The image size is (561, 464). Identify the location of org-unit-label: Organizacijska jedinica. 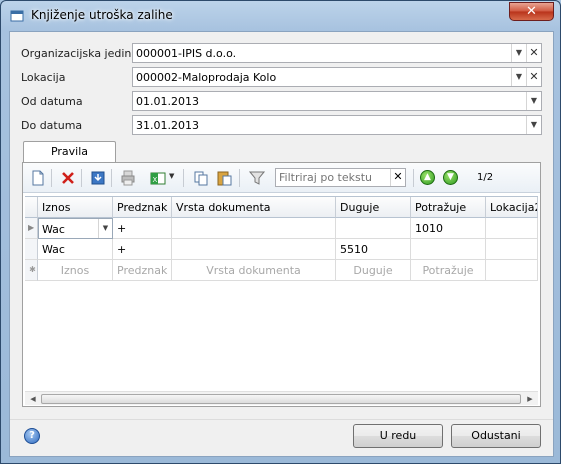
(84, 53).